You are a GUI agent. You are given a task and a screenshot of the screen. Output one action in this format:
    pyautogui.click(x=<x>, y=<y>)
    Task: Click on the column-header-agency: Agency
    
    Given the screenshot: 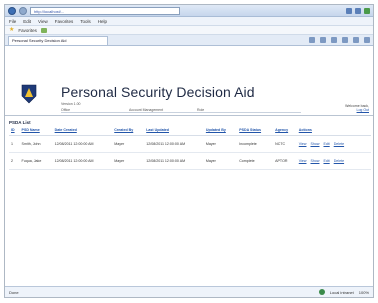 What is the action you would take?
    pyautogui.click(x=285, y=131)
    